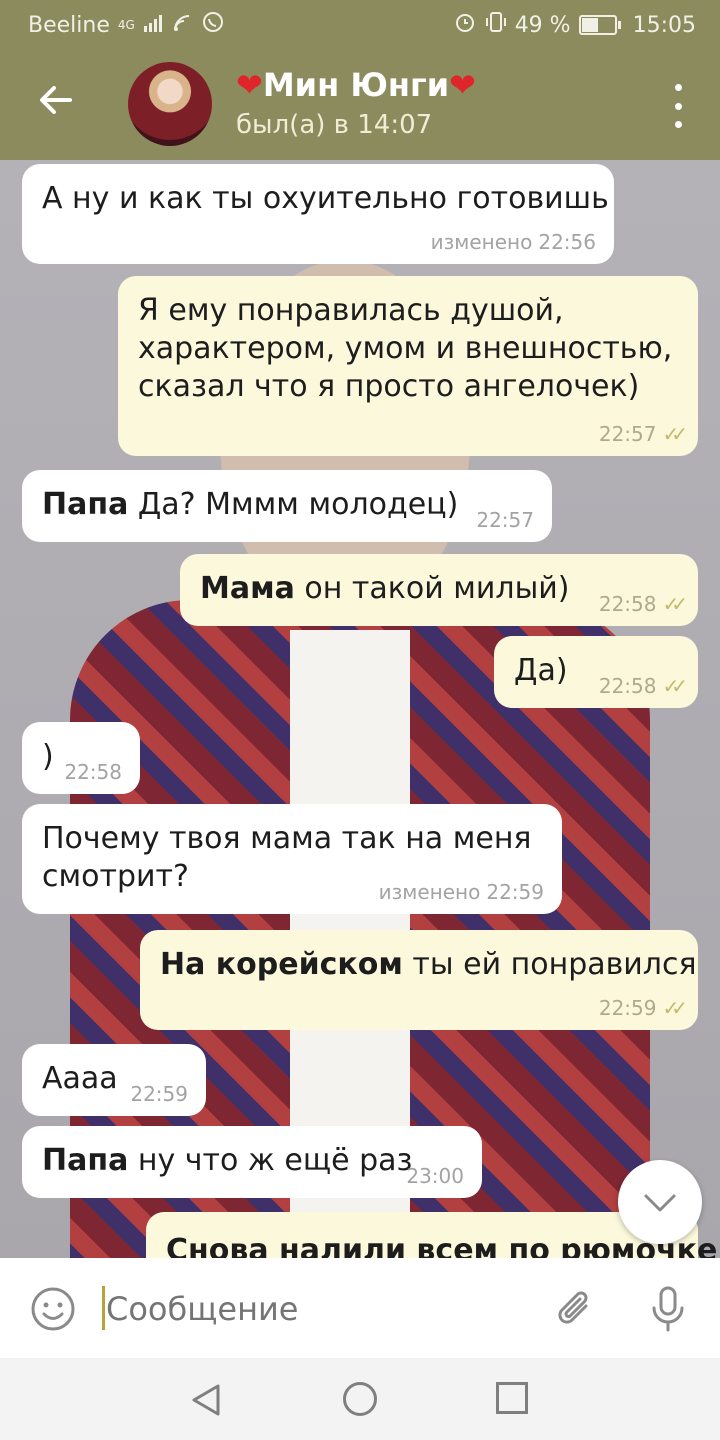 The width and height of the screenshot is (720, 1440). What do you see at coordinates (599, 25) in the screenshot?
I see `battery-icon` at bounding box center [599, 25].